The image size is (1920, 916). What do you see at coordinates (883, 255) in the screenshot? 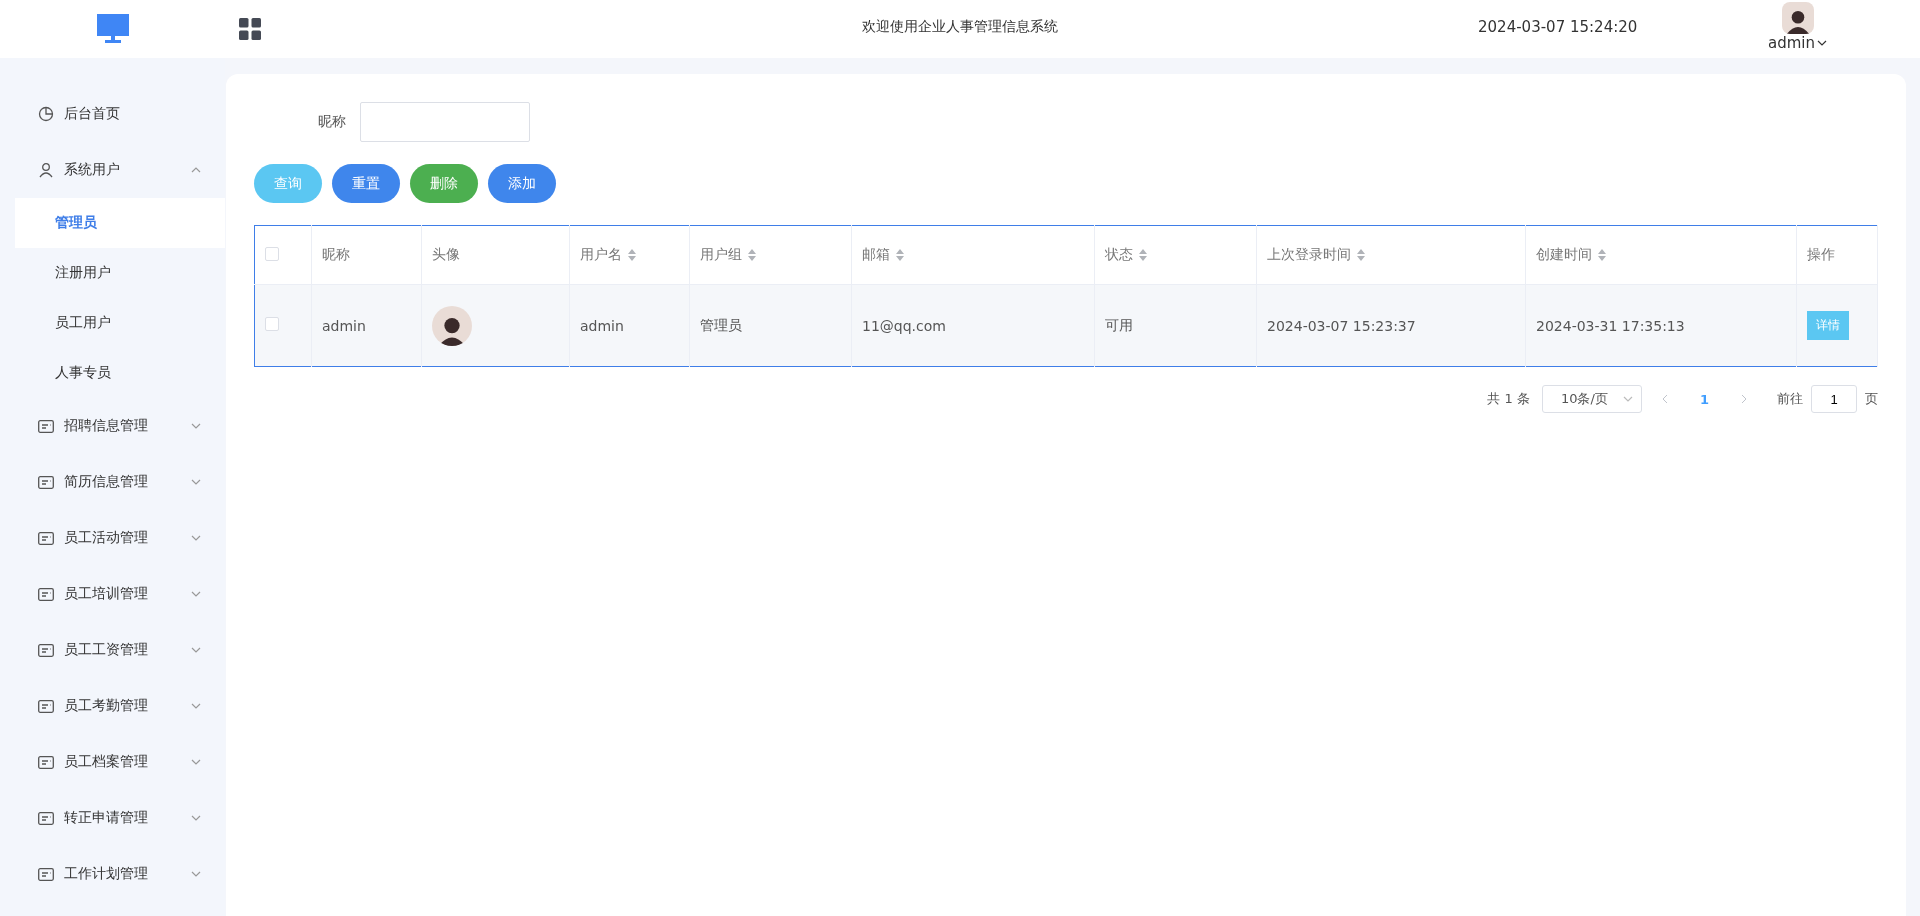
I see `column-header: 邮箱` at bounding box center [883, 255].